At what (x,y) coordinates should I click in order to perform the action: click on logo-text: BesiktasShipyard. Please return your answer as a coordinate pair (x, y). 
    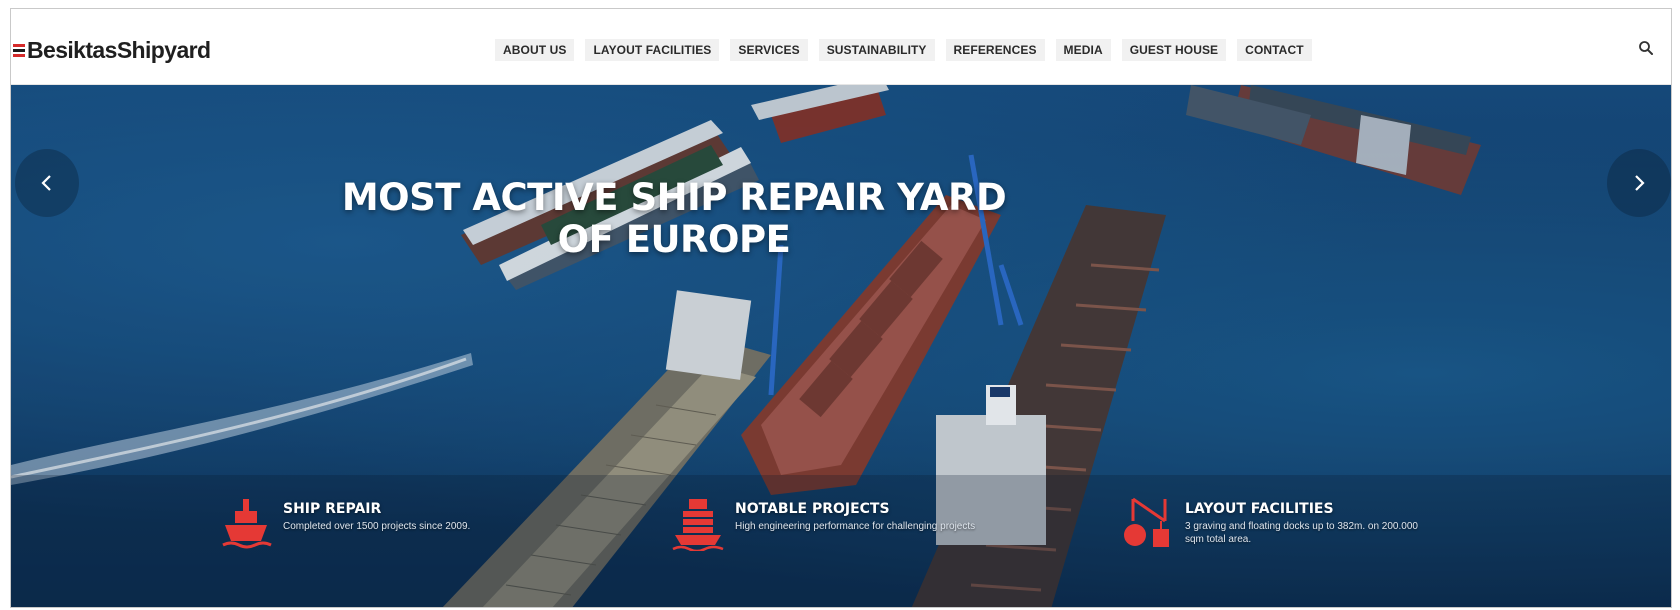
    Looking at the image, I should click on (119, 50).